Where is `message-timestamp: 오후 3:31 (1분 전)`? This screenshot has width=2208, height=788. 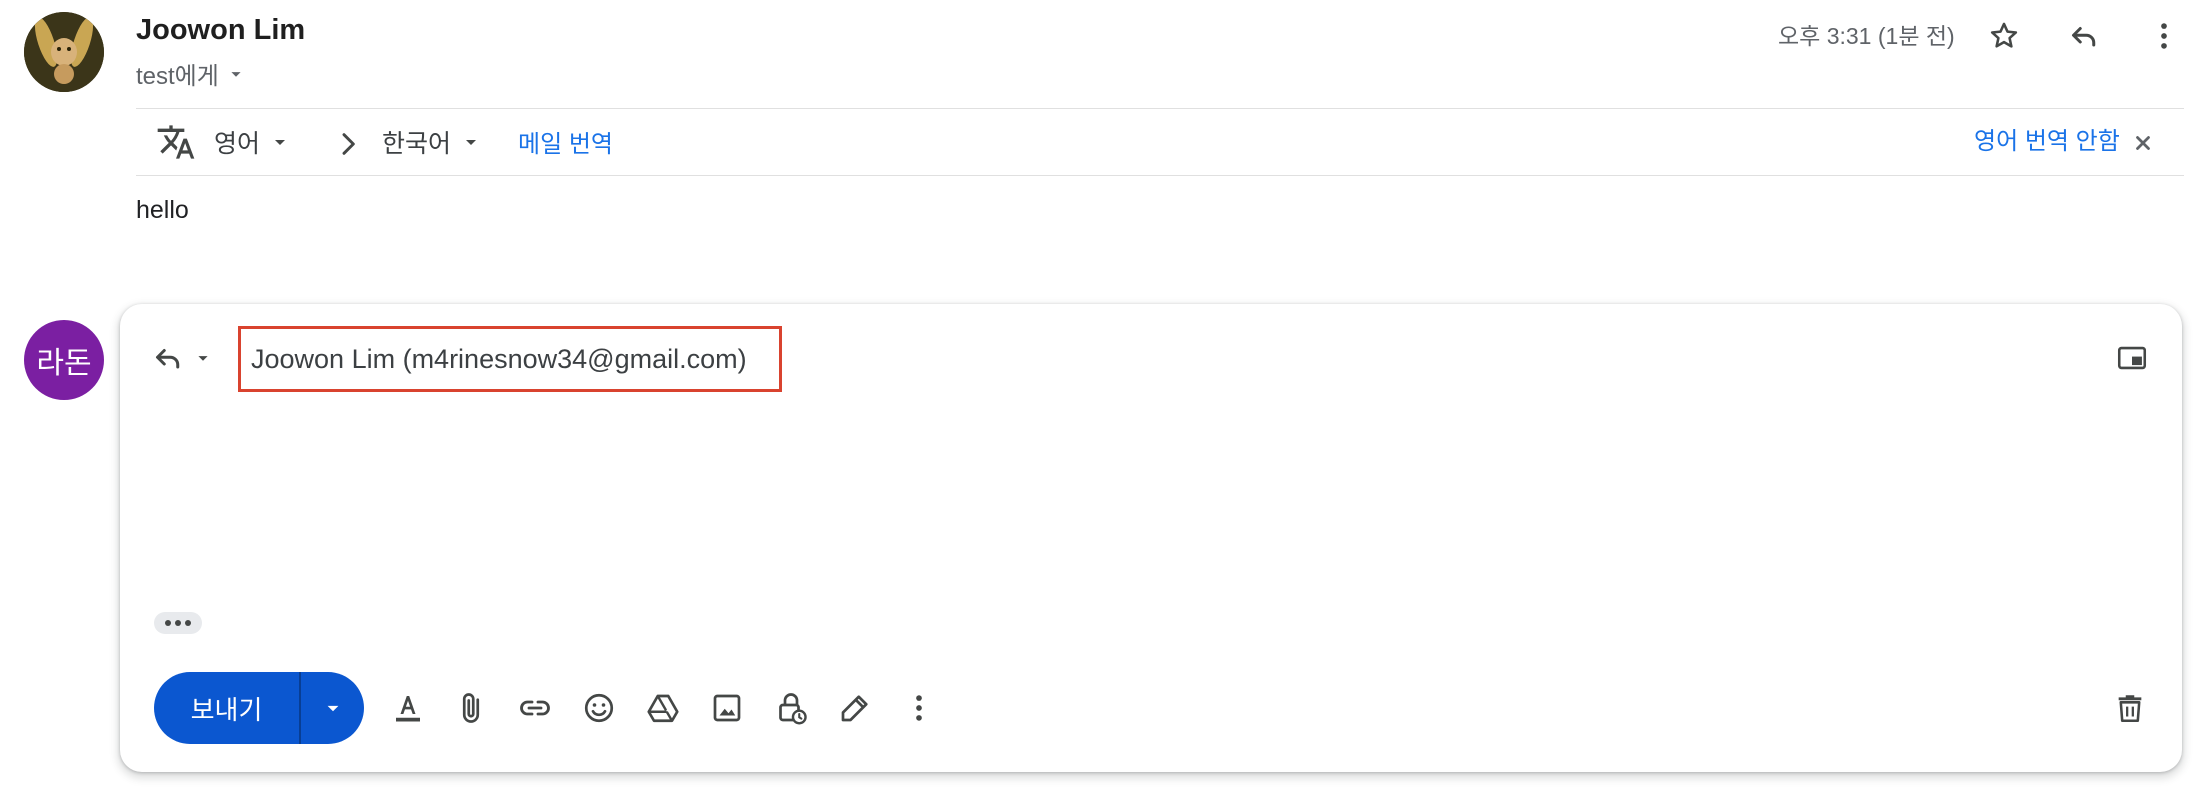
message-timestamp: 오후 3:31 (1분 전) is located at coordinates (1866, 36).